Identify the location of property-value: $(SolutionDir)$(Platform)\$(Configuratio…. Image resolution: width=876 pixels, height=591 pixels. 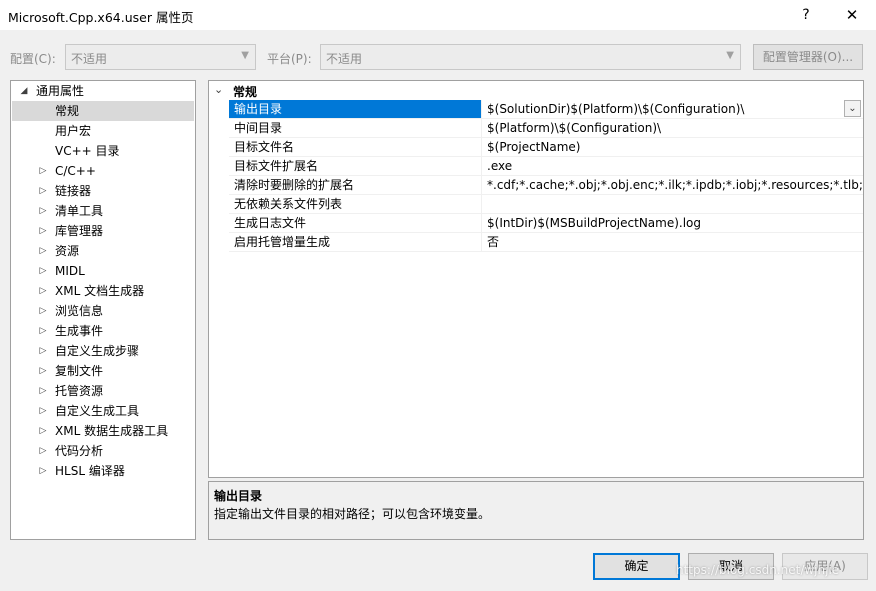
(675, 109).